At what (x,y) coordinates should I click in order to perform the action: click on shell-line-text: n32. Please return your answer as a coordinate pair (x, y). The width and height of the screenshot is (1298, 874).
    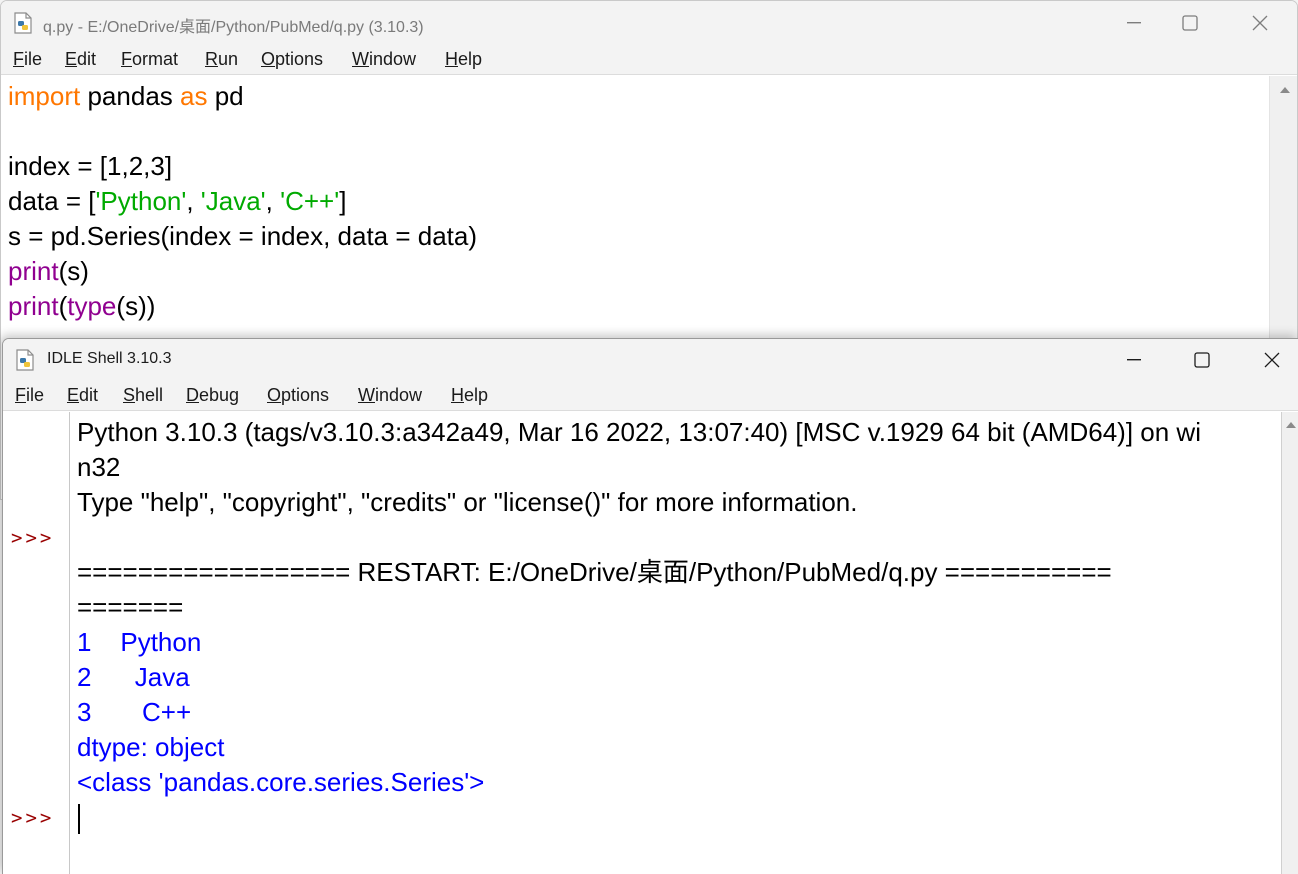
    Looking at the image, I should click on (99, 467).